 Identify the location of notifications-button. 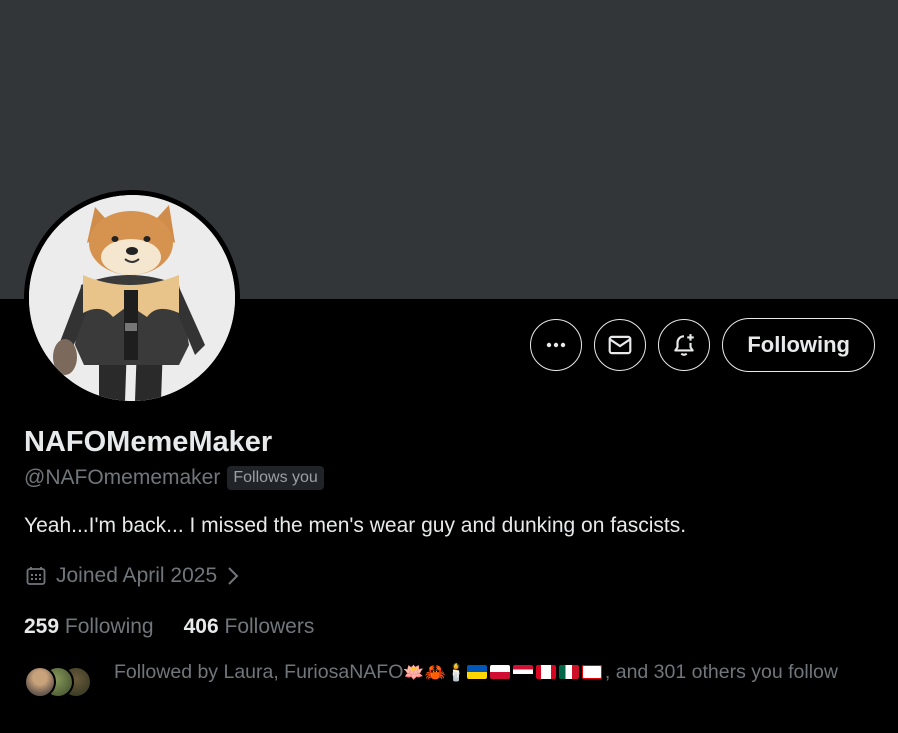
(684, 345).